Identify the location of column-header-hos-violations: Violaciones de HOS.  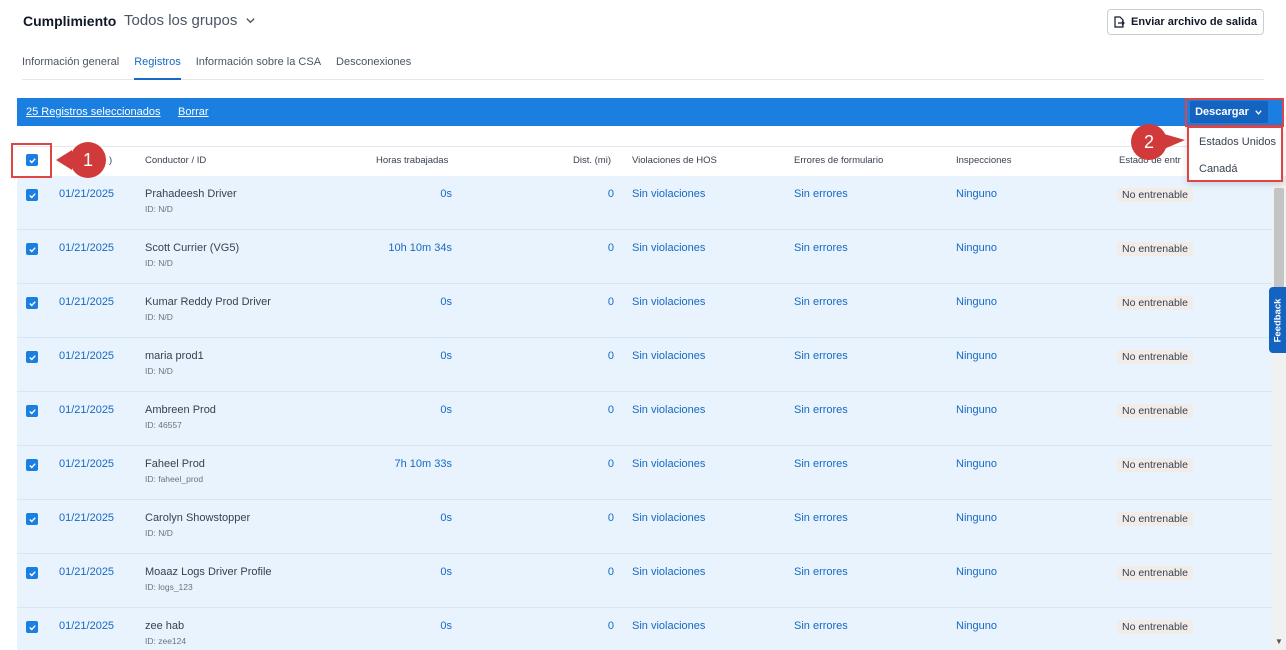
(674, 160).